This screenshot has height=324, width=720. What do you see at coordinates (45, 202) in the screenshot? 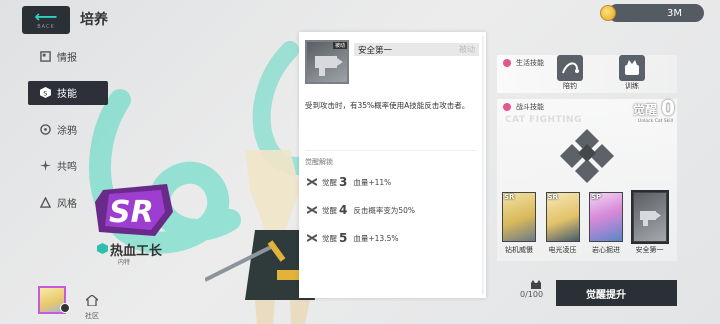
I see `style-icon` at bounding box center [45, 202].